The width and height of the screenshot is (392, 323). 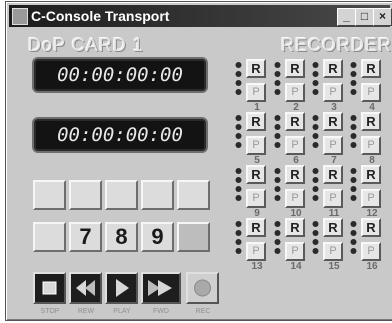 I want to click on record-icon, so click(x=202, y=288).